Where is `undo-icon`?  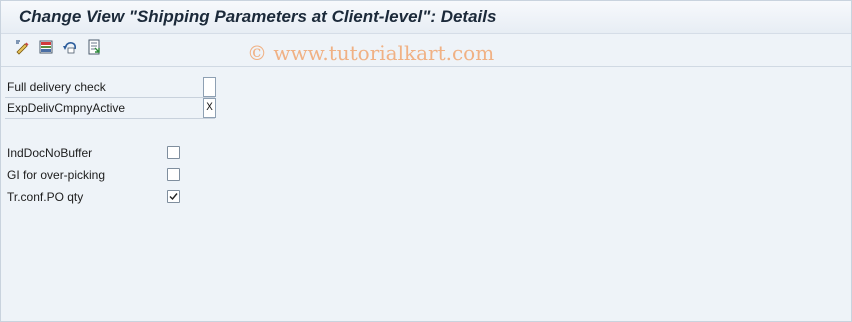
undo-icon is located at coordinates (70, 49).